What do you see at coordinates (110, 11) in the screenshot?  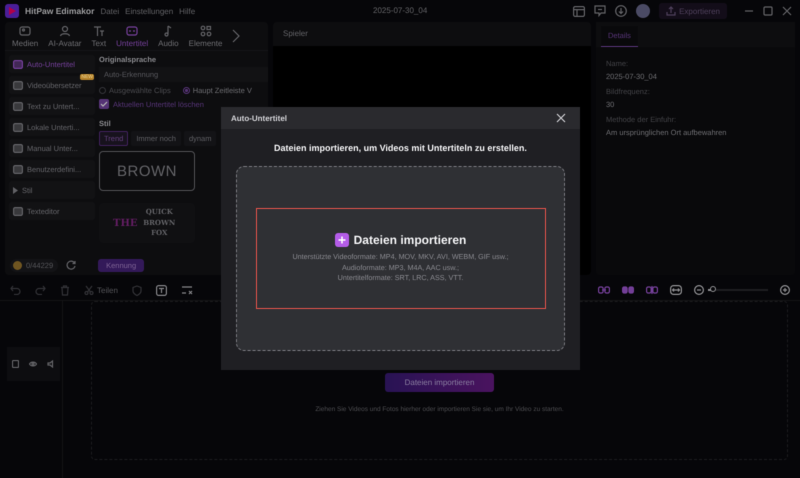 I see `menu-item: Datei` at bounding box center [110, 11].